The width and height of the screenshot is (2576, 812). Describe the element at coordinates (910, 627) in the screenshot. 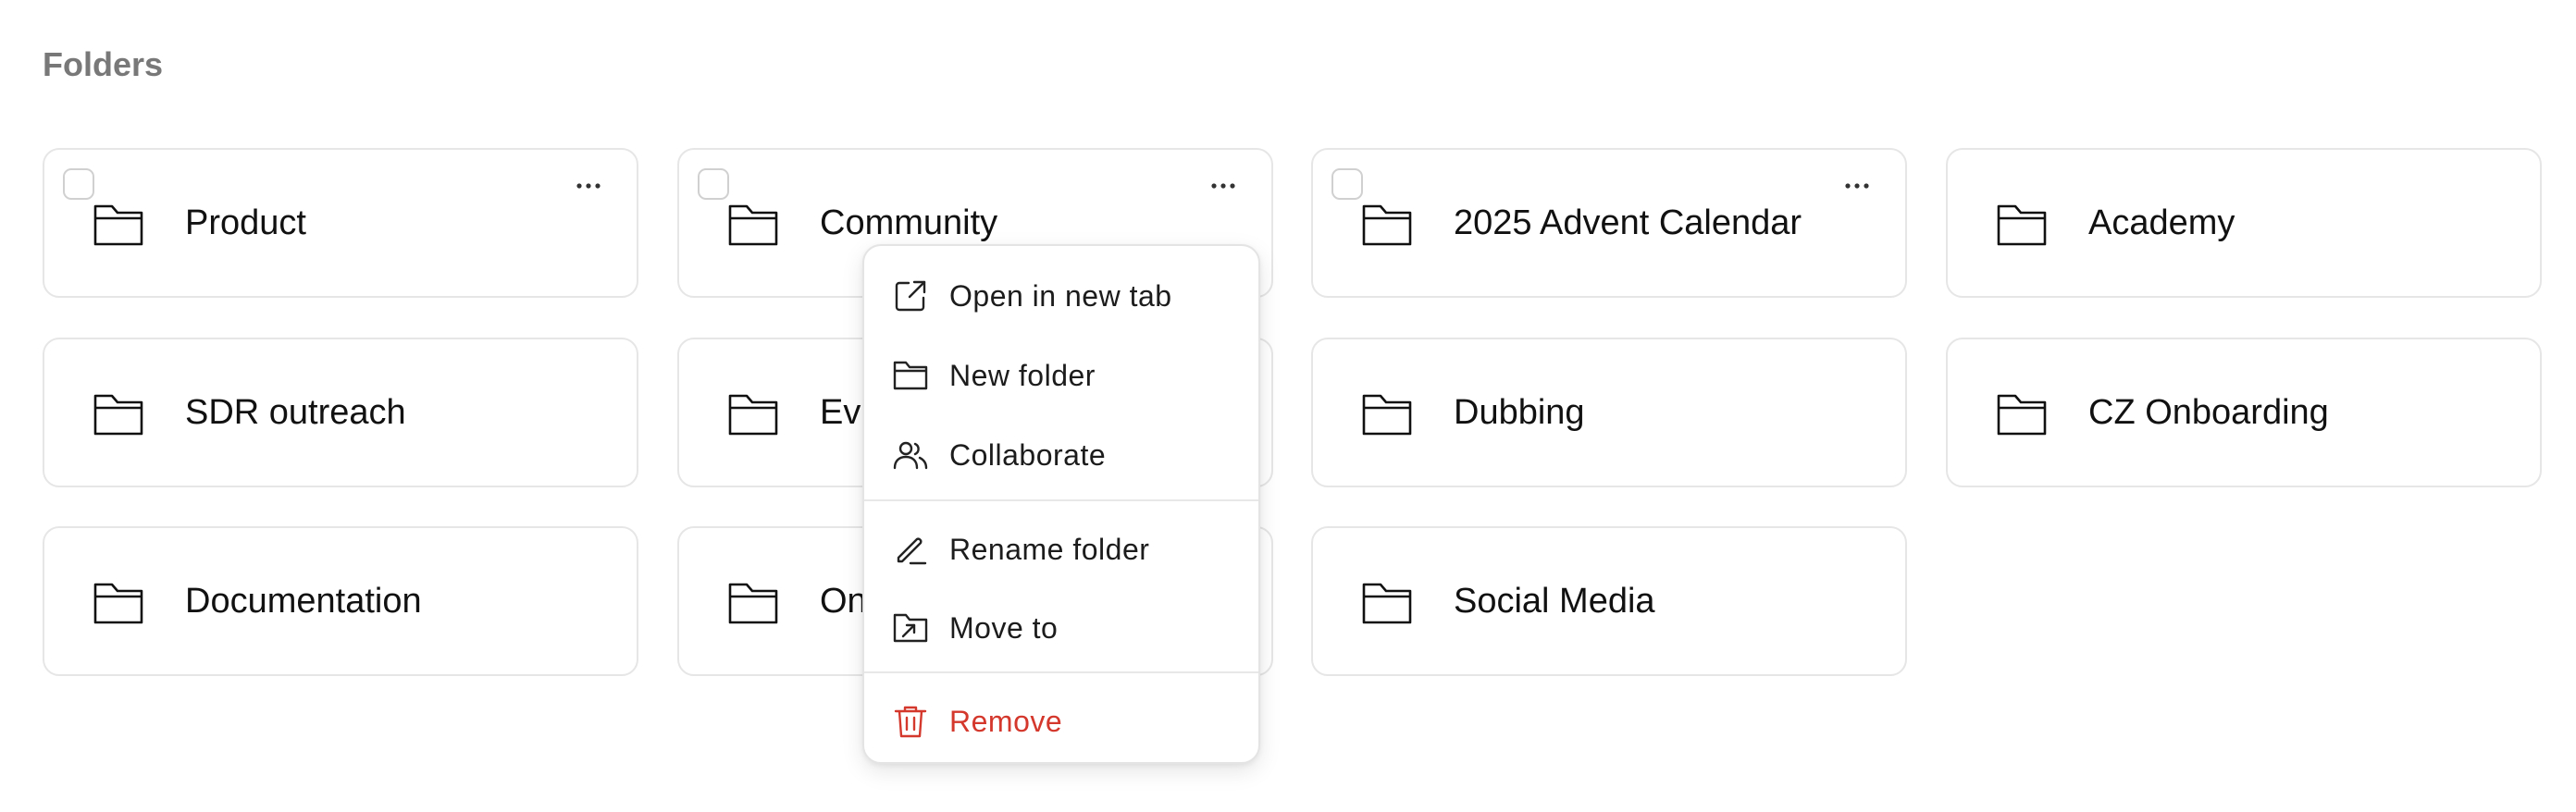

I see `folder-move-icon` at that location.